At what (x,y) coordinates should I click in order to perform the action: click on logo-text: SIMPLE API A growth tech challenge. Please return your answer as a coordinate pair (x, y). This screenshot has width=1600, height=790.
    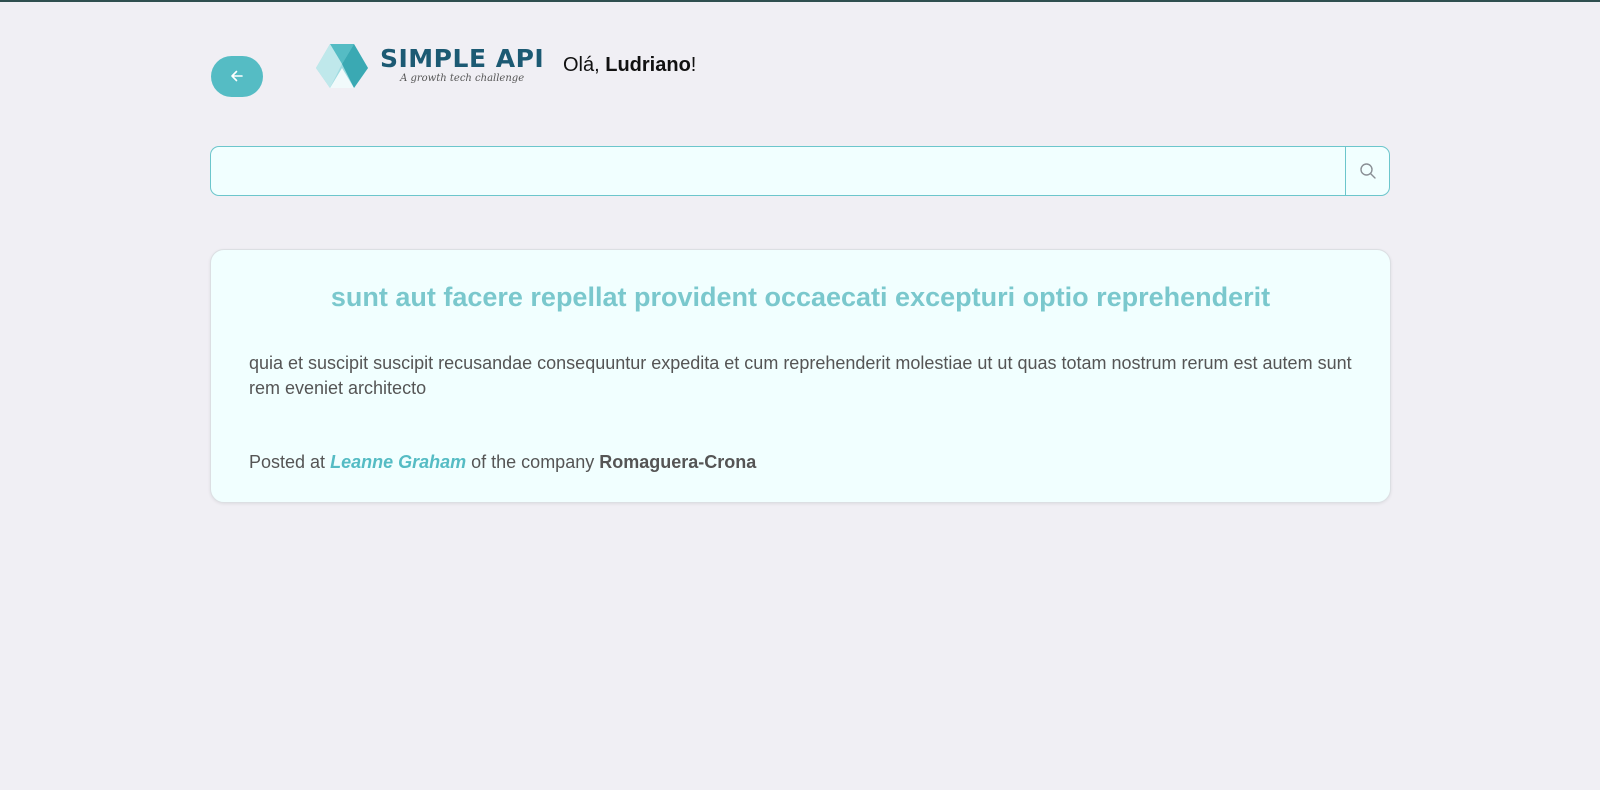
    Looking at the image, I should click on (462, 65).